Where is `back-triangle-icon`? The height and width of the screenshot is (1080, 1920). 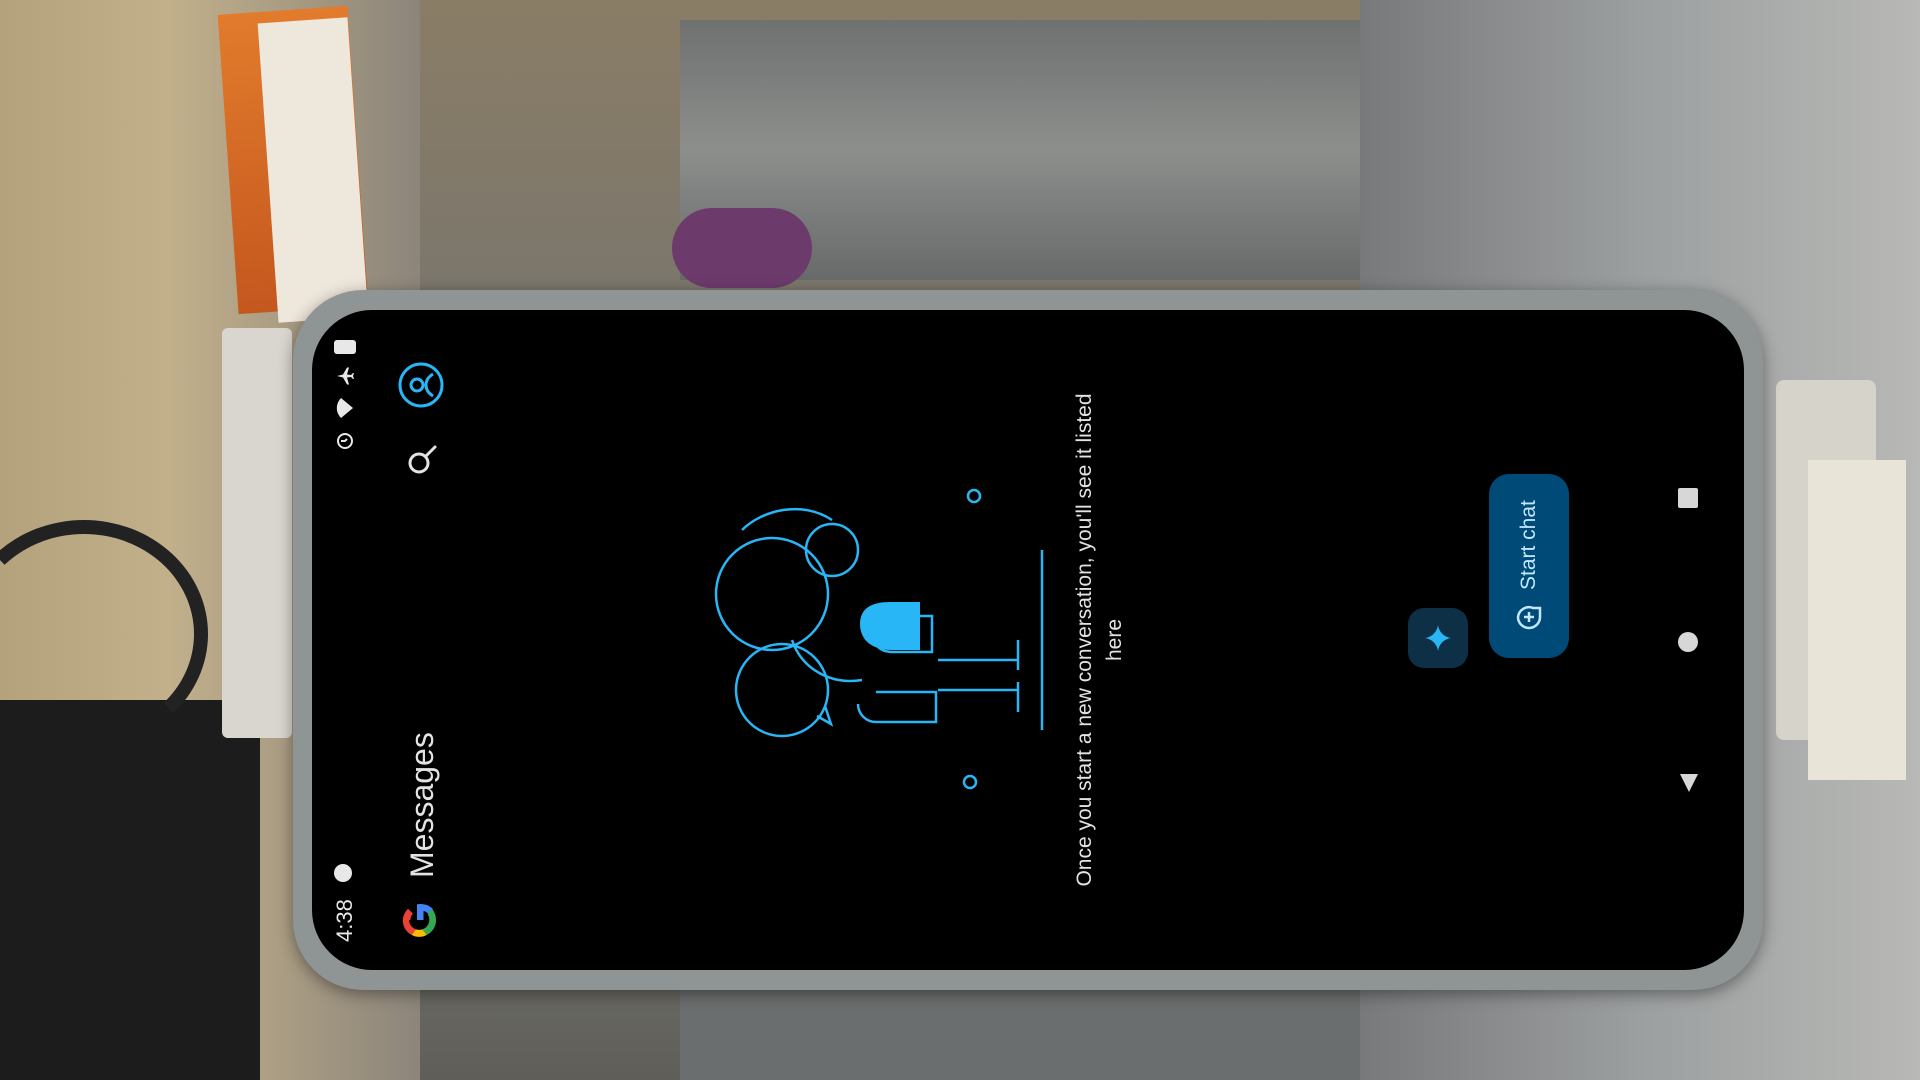
back-triangle-icon is located at coordinates (1689, 783).